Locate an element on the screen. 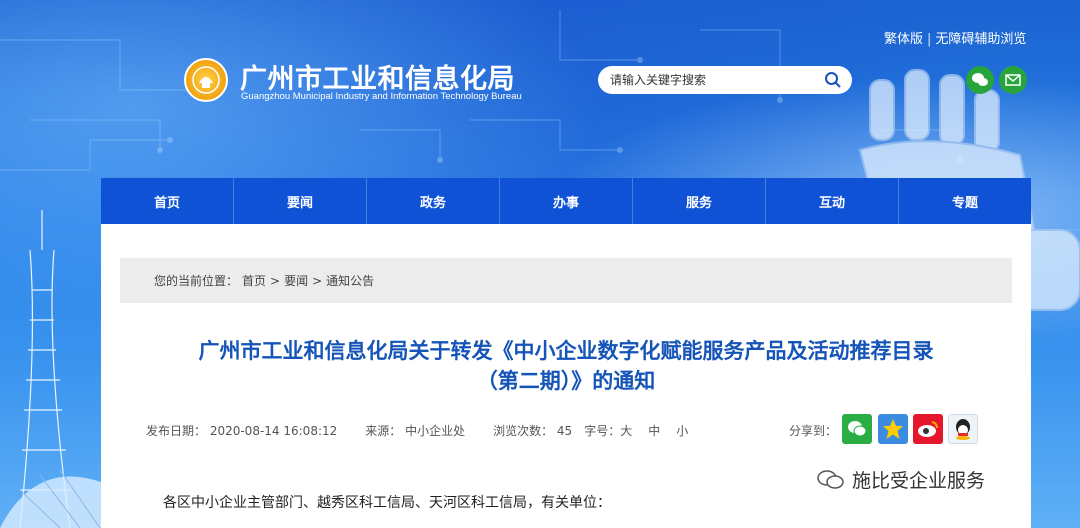  accessibility-link: 无障碍辅助浏览 is located at coordinates (980, 39).